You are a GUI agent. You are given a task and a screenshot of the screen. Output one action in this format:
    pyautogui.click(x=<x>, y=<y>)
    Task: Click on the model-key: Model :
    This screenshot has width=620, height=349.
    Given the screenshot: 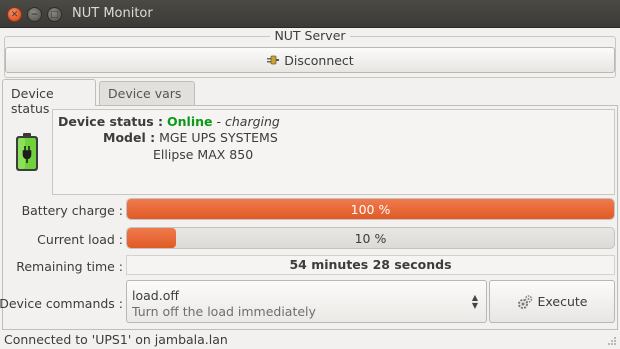 What is the action you would take?
    pyautogui.click(x=129, y=137)
    